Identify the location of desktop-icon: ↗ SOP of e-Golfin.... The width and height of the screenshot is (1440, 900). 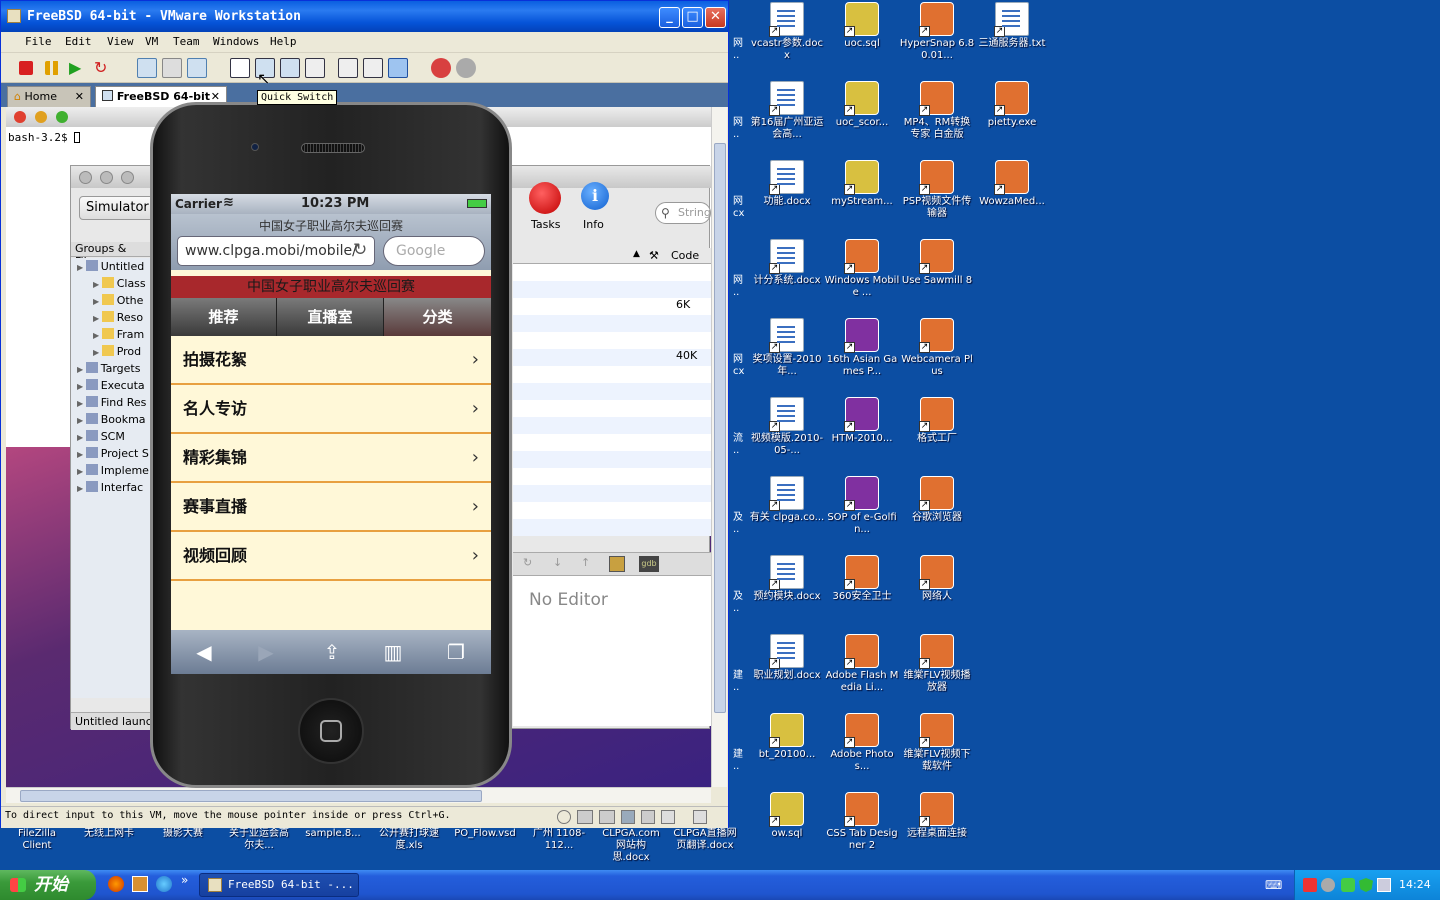
(862, 506).